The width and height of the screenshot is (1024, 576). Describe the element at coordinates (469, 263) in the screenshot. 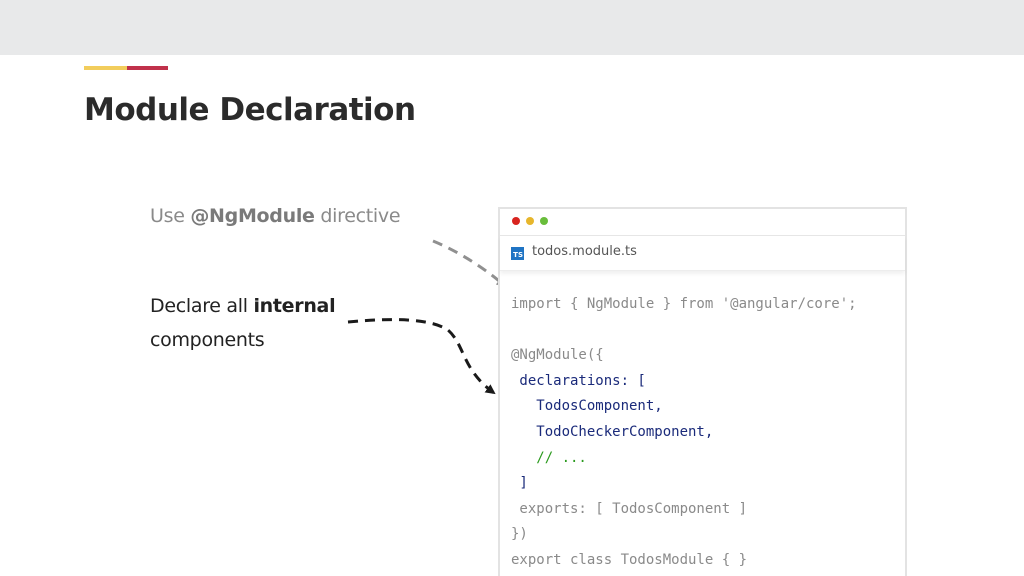

I see `arrow-to-decorator` at that location.